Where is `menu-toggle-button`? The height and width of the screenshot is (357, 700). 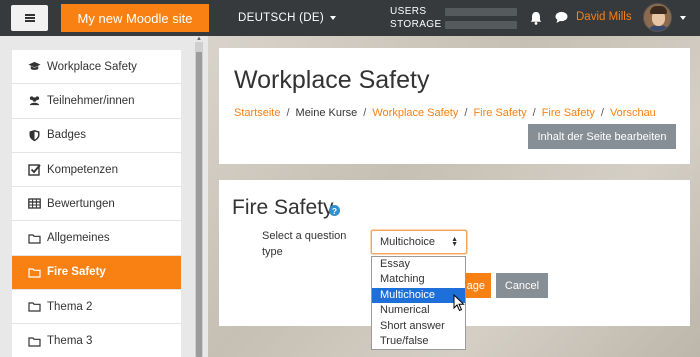 menu-toggle-button is located at coordinates (29, 18).